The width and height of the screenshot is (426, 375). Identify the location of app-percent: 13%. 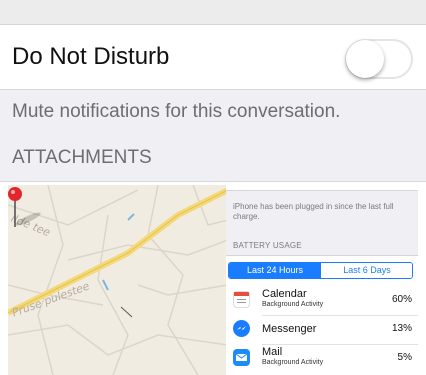
(401, 328).